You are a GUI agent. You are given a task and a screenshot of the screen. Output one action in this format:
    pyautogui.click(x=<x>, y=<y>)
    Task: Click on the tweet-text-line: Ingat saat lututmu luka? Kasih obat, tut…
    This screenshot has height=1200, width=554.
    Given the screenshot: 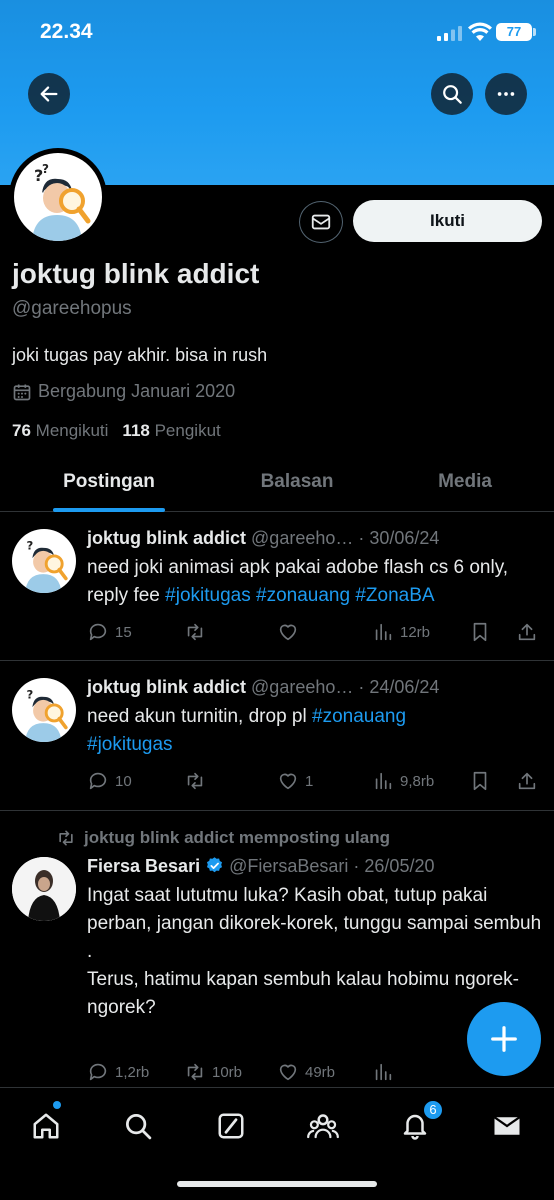 What is the action you would take?
    pyautogui.click(x=314, y=909)
    